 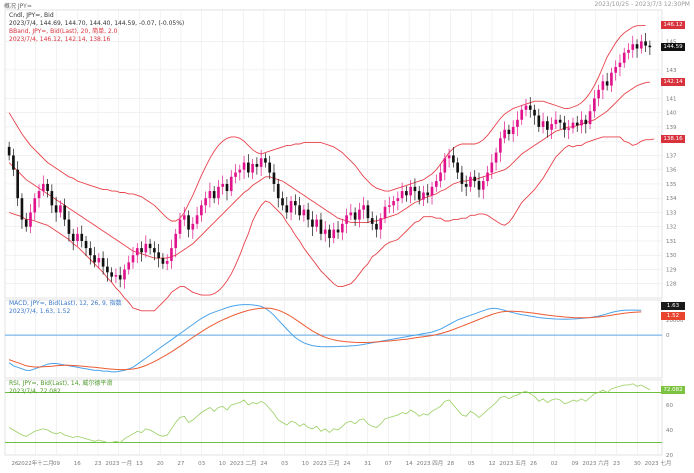 What do you see at coordinates (658, 463) in the screenshot?
I see `time-tick-label: 2023 七月` at bounding box center [658, 463].